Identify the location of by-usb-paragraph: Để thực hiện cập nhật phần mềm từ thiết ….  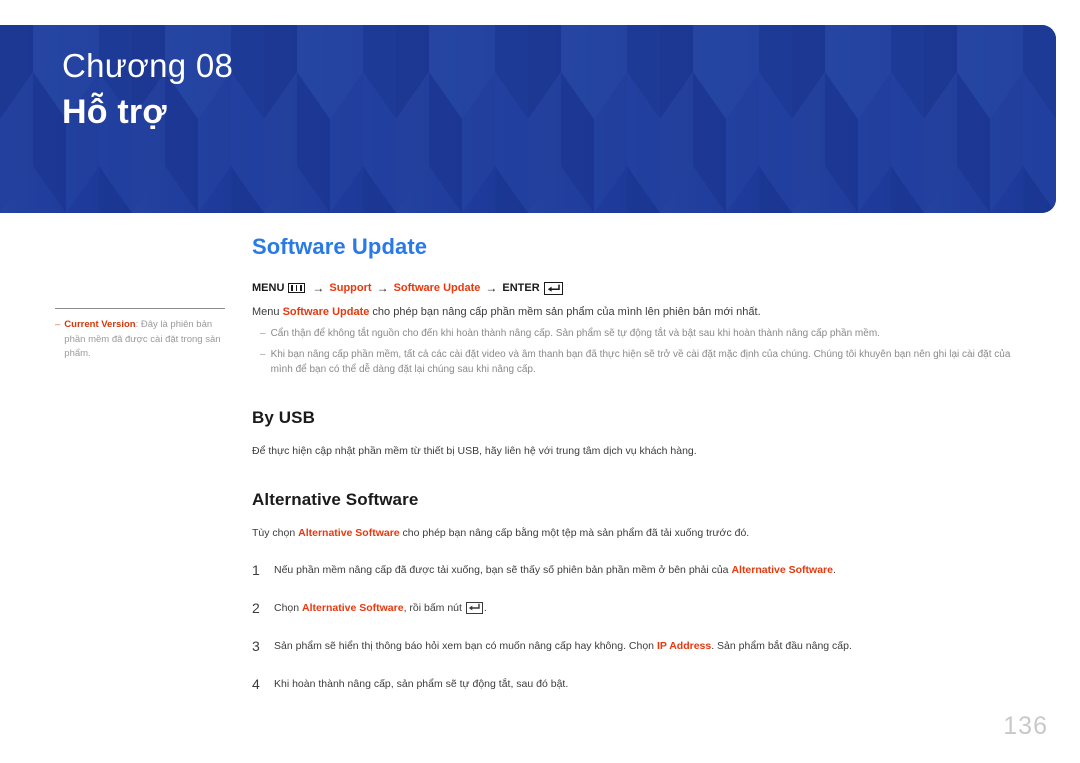
(474, 450).